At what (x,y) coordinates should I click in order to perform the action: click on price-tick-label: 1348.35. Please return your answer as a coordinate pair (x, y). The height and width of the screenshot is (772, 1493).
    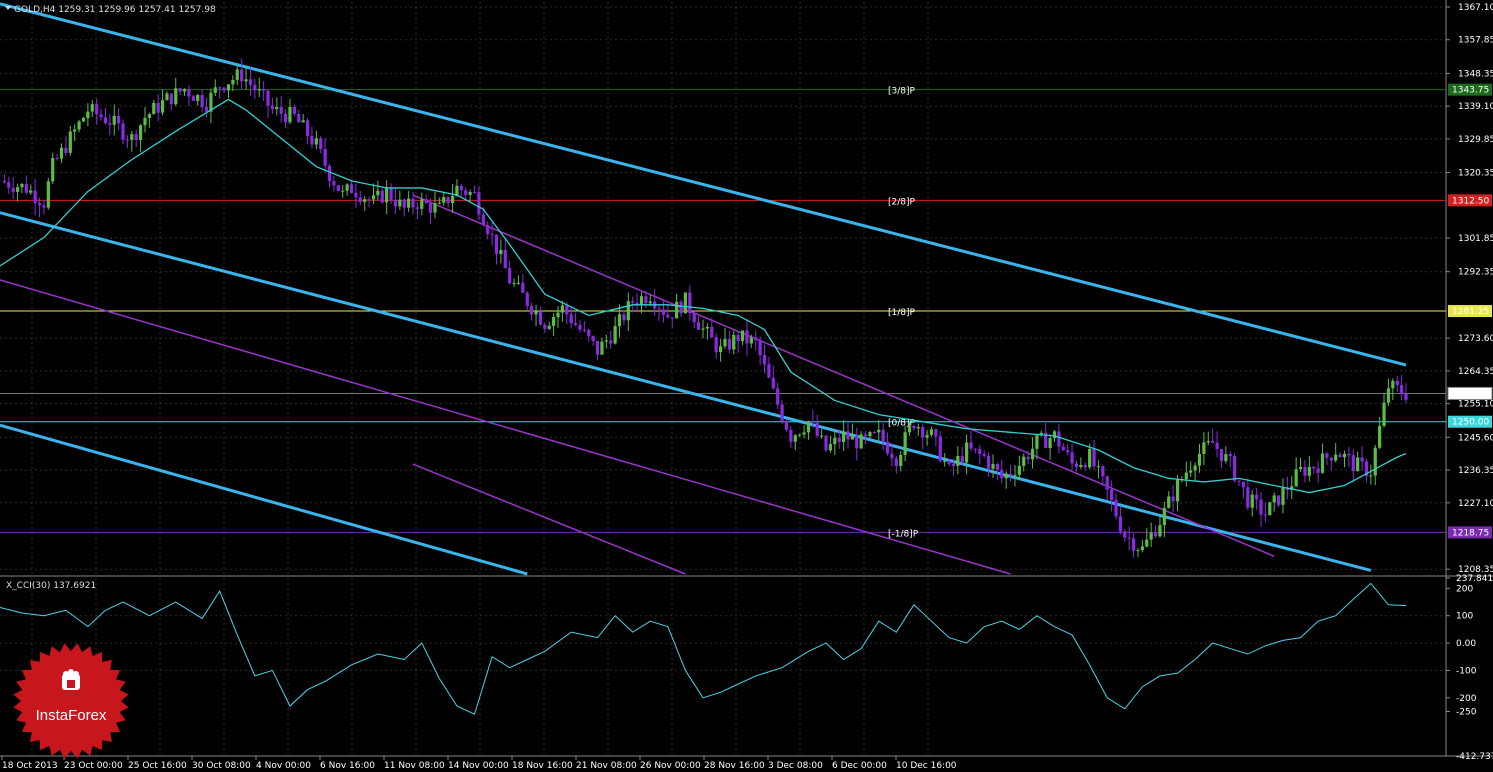
    Looking at the image, I should click on (1475, 74).